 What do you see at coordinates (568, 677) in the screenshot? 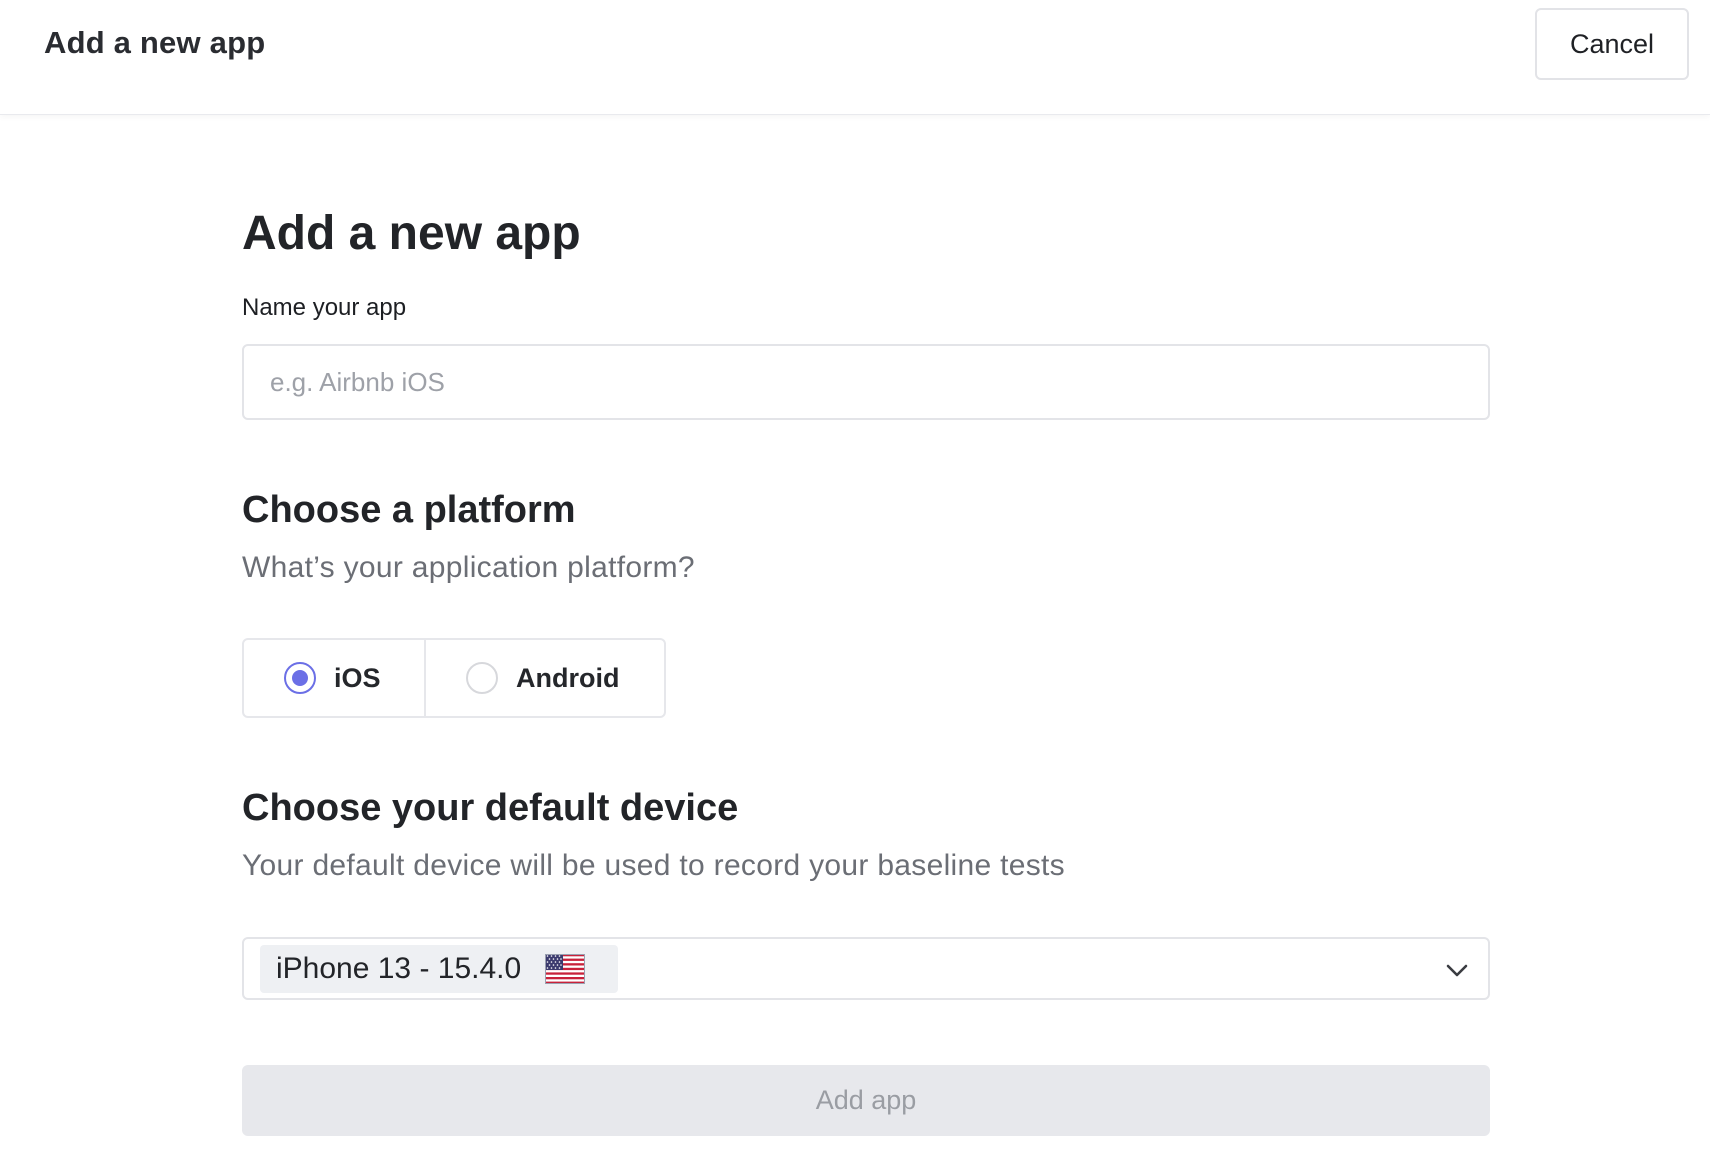
I see `platform-option-label: Android` at bounding box center [568, 677].